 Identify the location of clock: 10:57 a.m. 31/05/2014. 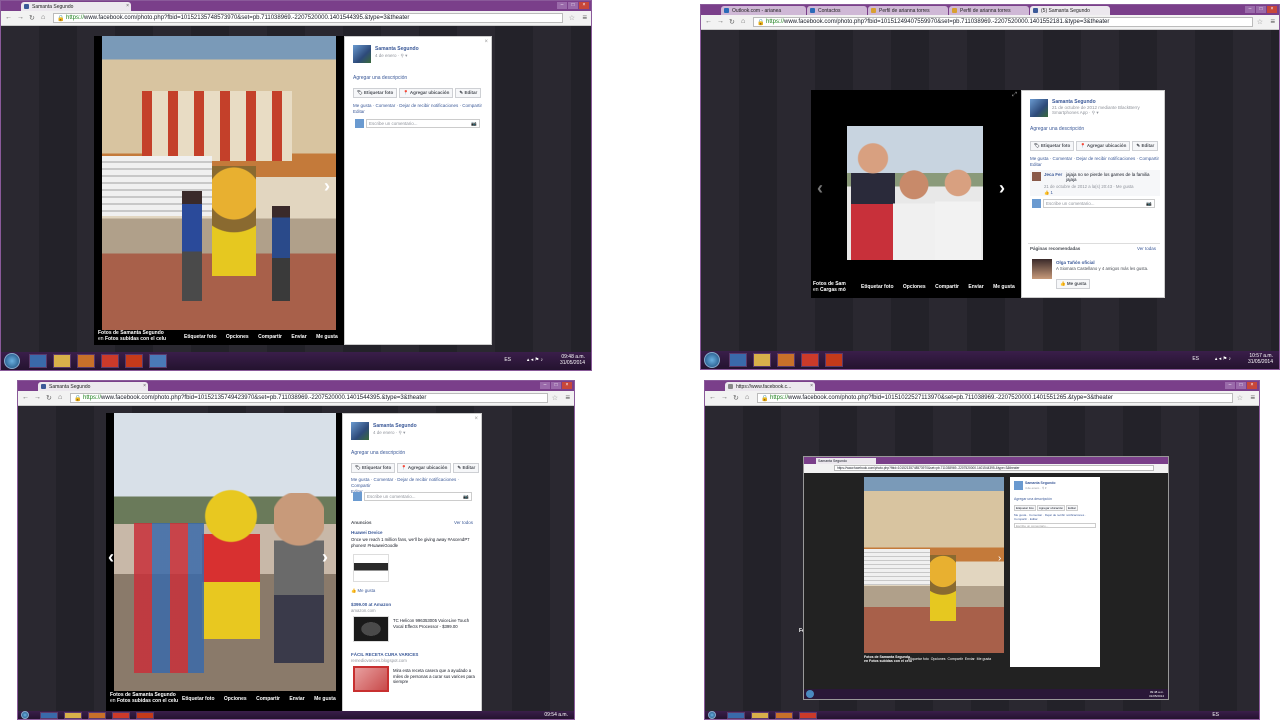
(1260, 359).